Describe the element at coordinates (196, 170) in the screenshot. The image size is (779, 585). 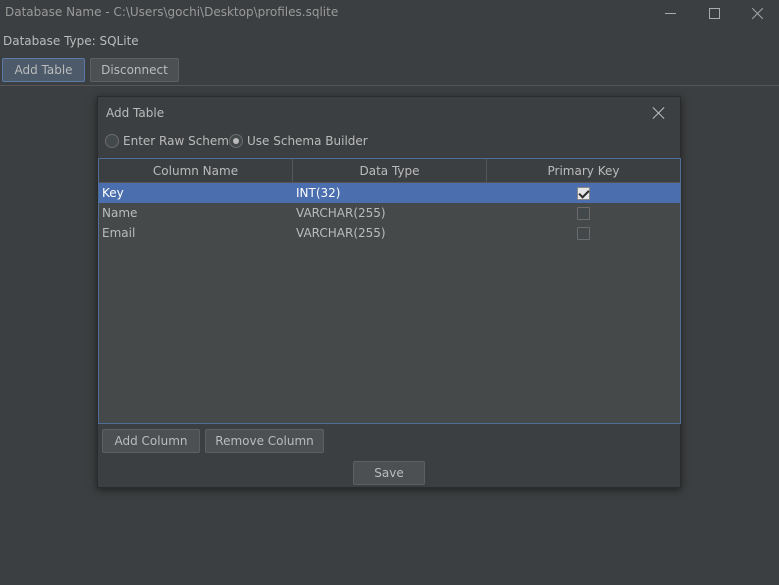
I see `header-column-name: Column Name` at that location.